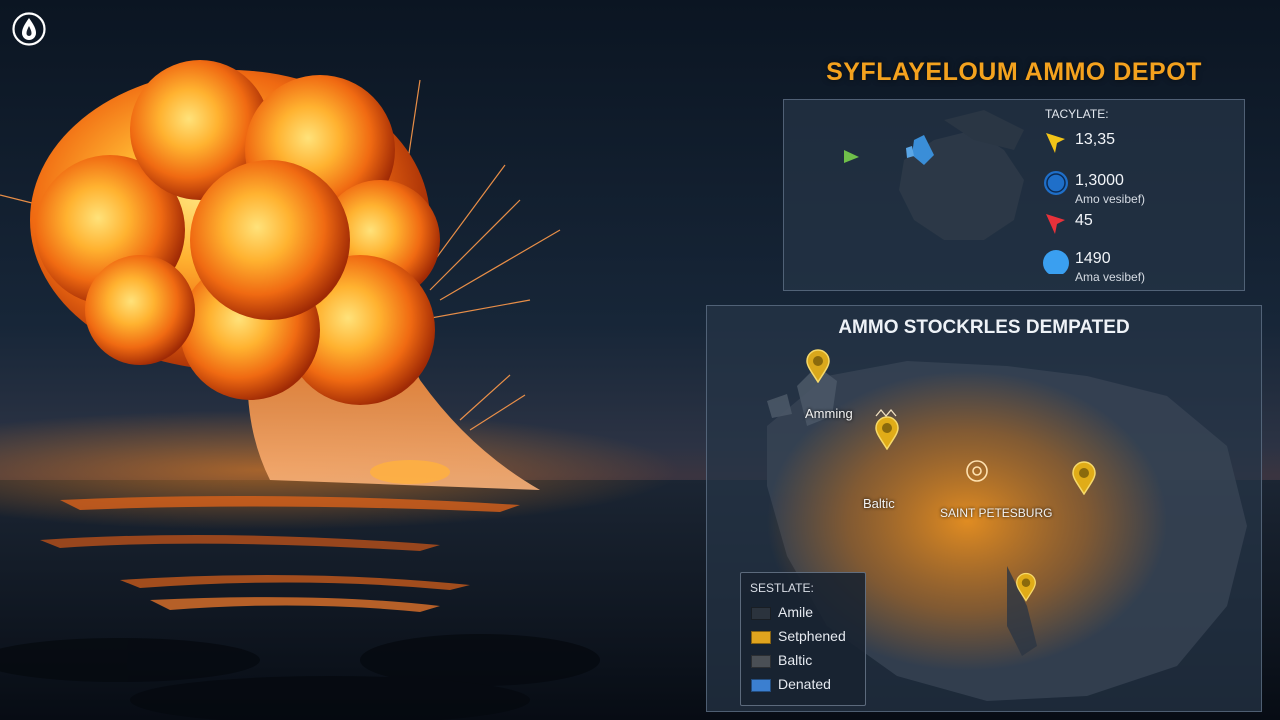 The image size is (1280, 720). What do you see at coordinates (1093, 258) in the screenshot?
I see `stat-value: 1490` at bounding box center [1093, 258].